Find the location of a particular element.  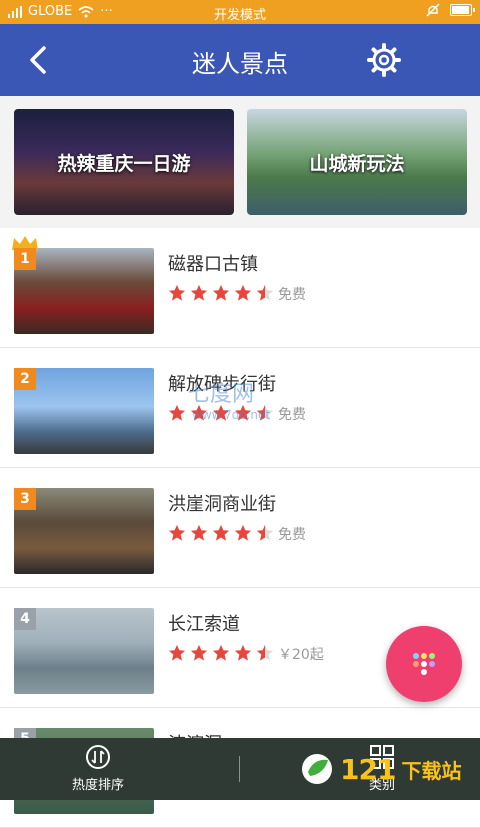

app-header: 迷人景点 is located at coordinates (240, 60).